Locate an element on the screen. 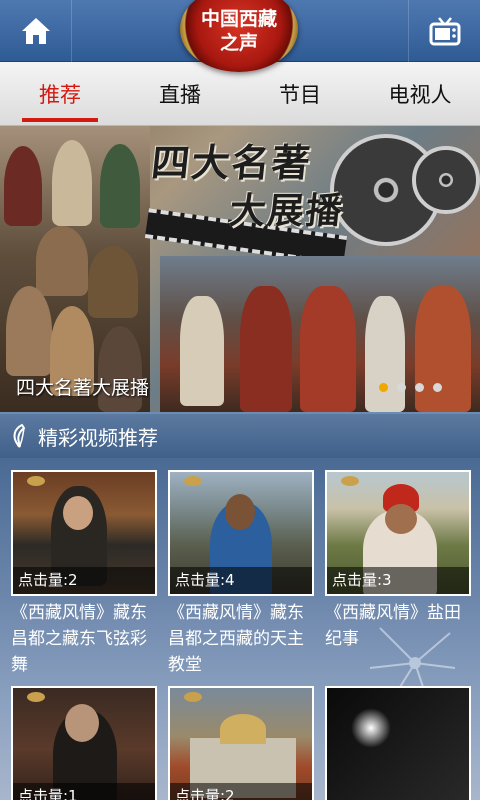  video-card is located at coordinates (398, 743).